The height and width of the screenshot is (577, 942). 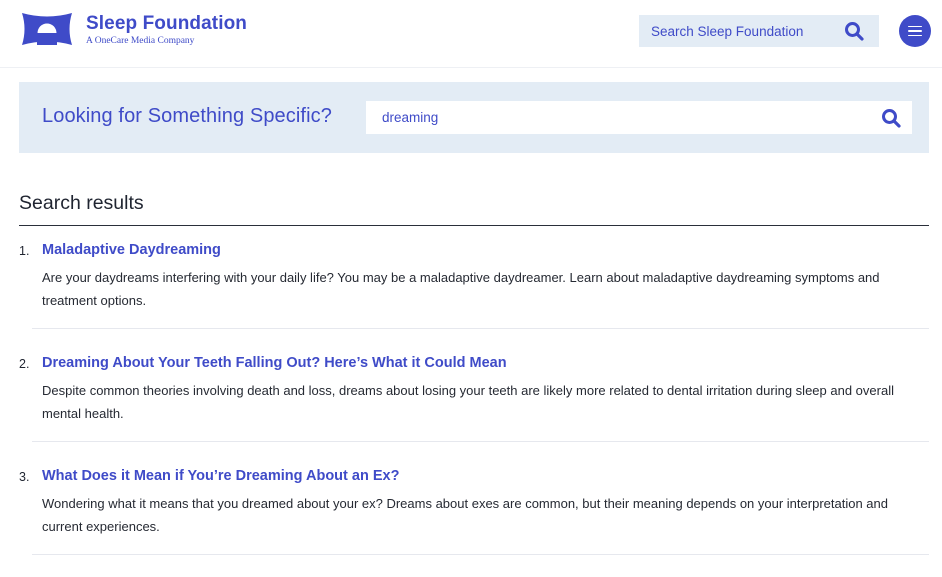 What do you see at coordinates (140, 41) in the screenshot?
I see `logo-subtitle: A OneCare Media Company` at bounding box center [140, 41].